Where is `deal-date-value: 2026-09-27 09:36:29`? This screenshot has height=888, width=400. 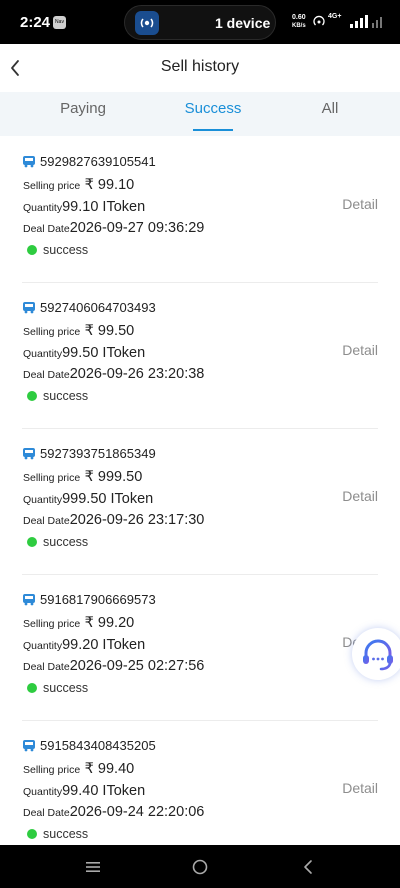
deal-date-value: 2026-09-27 09:36:29 is located at coordinates (137, 228).